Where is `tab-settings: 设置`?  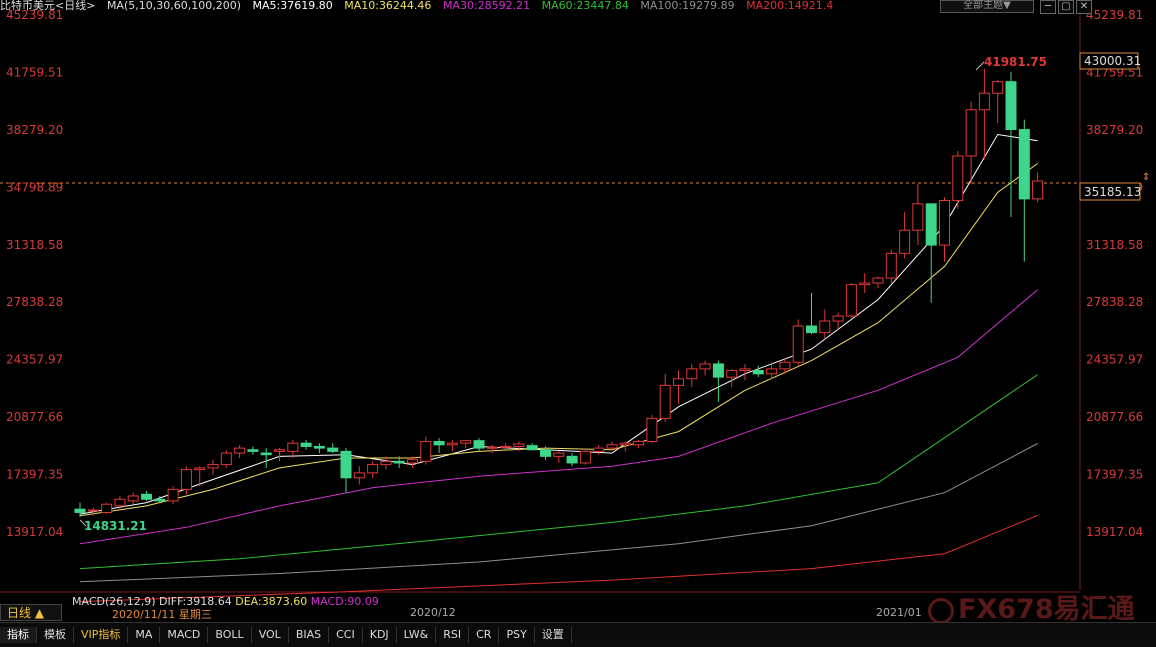 tab-settings: 设置 is located at coordinates (553, 635).